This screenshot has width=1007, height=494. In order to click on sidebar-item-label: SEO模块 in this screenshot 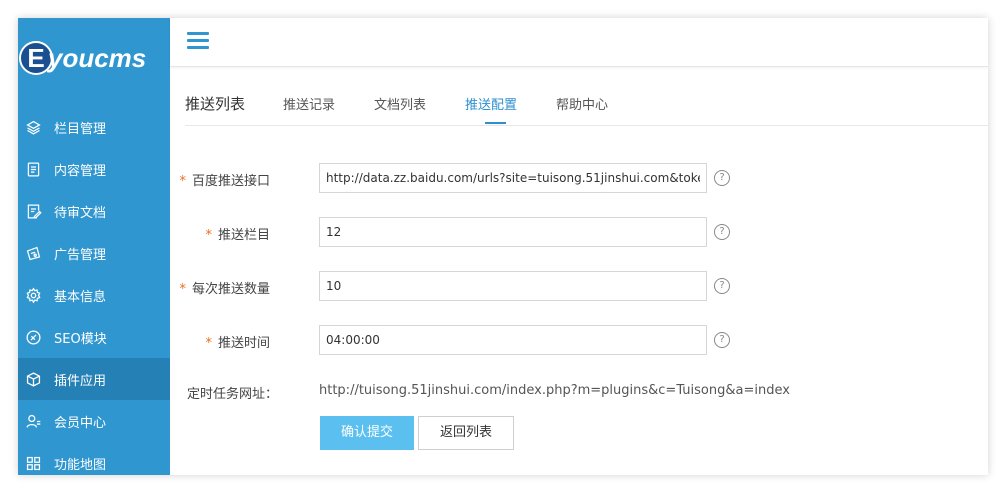, I will do `click(80, 339)`.